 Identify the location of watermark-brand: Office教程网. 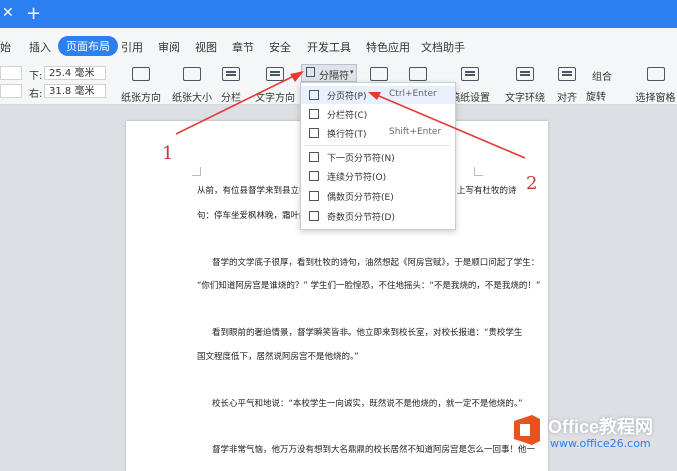
(601, 427).